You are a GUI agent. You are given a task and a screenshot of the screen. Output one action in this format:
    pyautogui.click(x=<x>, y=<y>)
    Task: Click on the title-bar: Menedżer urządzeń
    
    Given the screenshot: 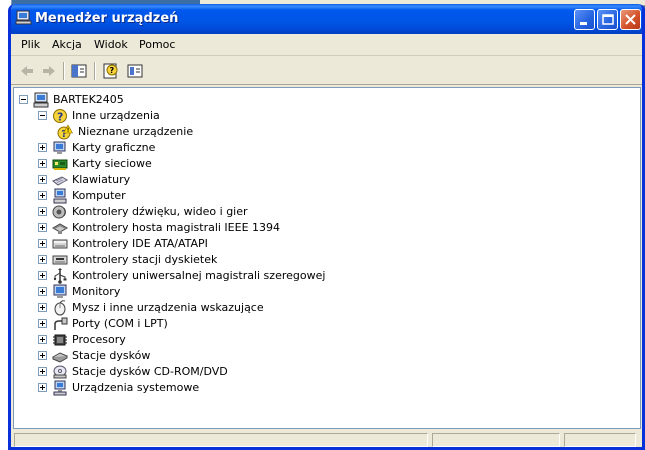 What is the action you would take?
    pyautogui.click(x=326, y=19)
    